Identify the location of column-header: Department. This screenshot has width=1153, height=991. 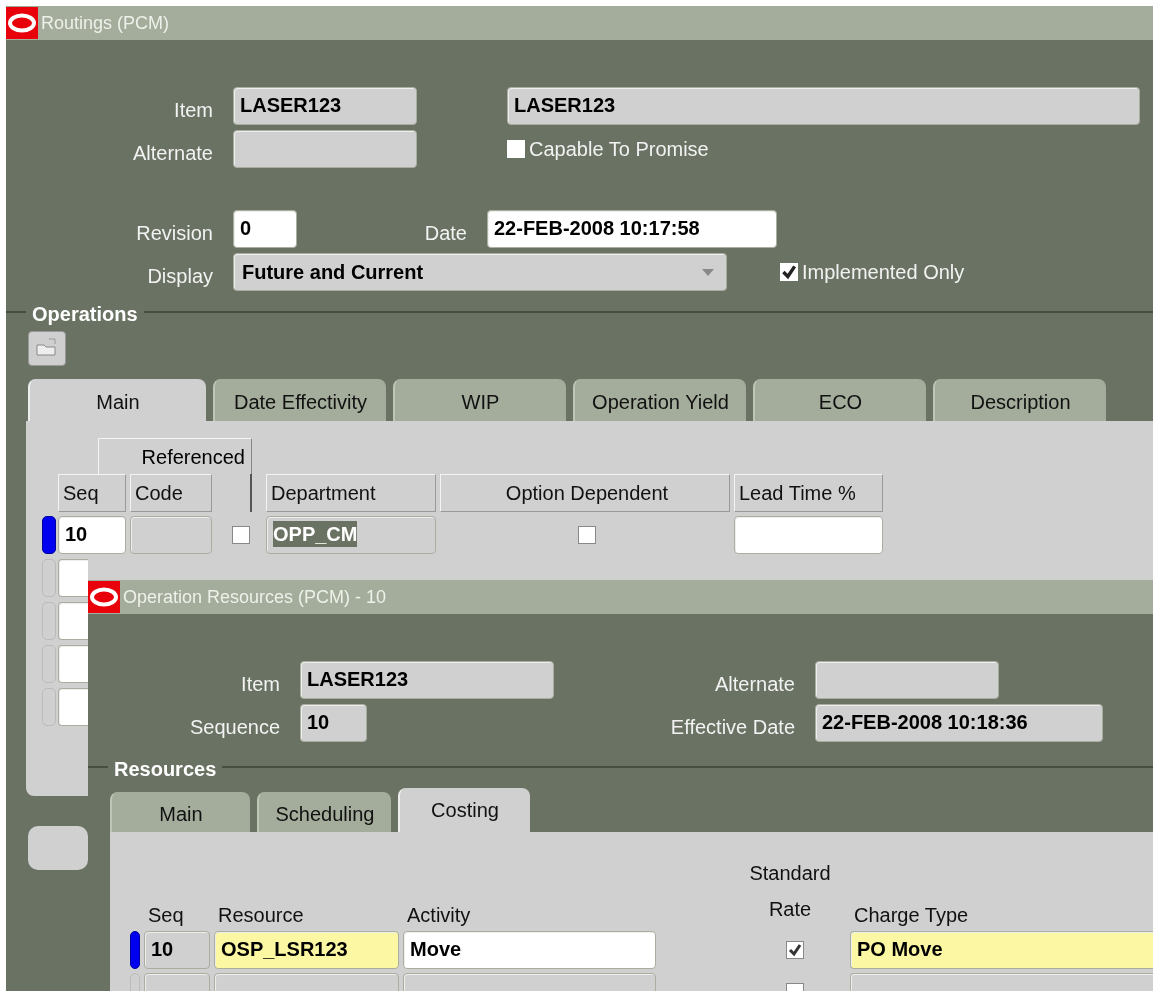
(351, 493).